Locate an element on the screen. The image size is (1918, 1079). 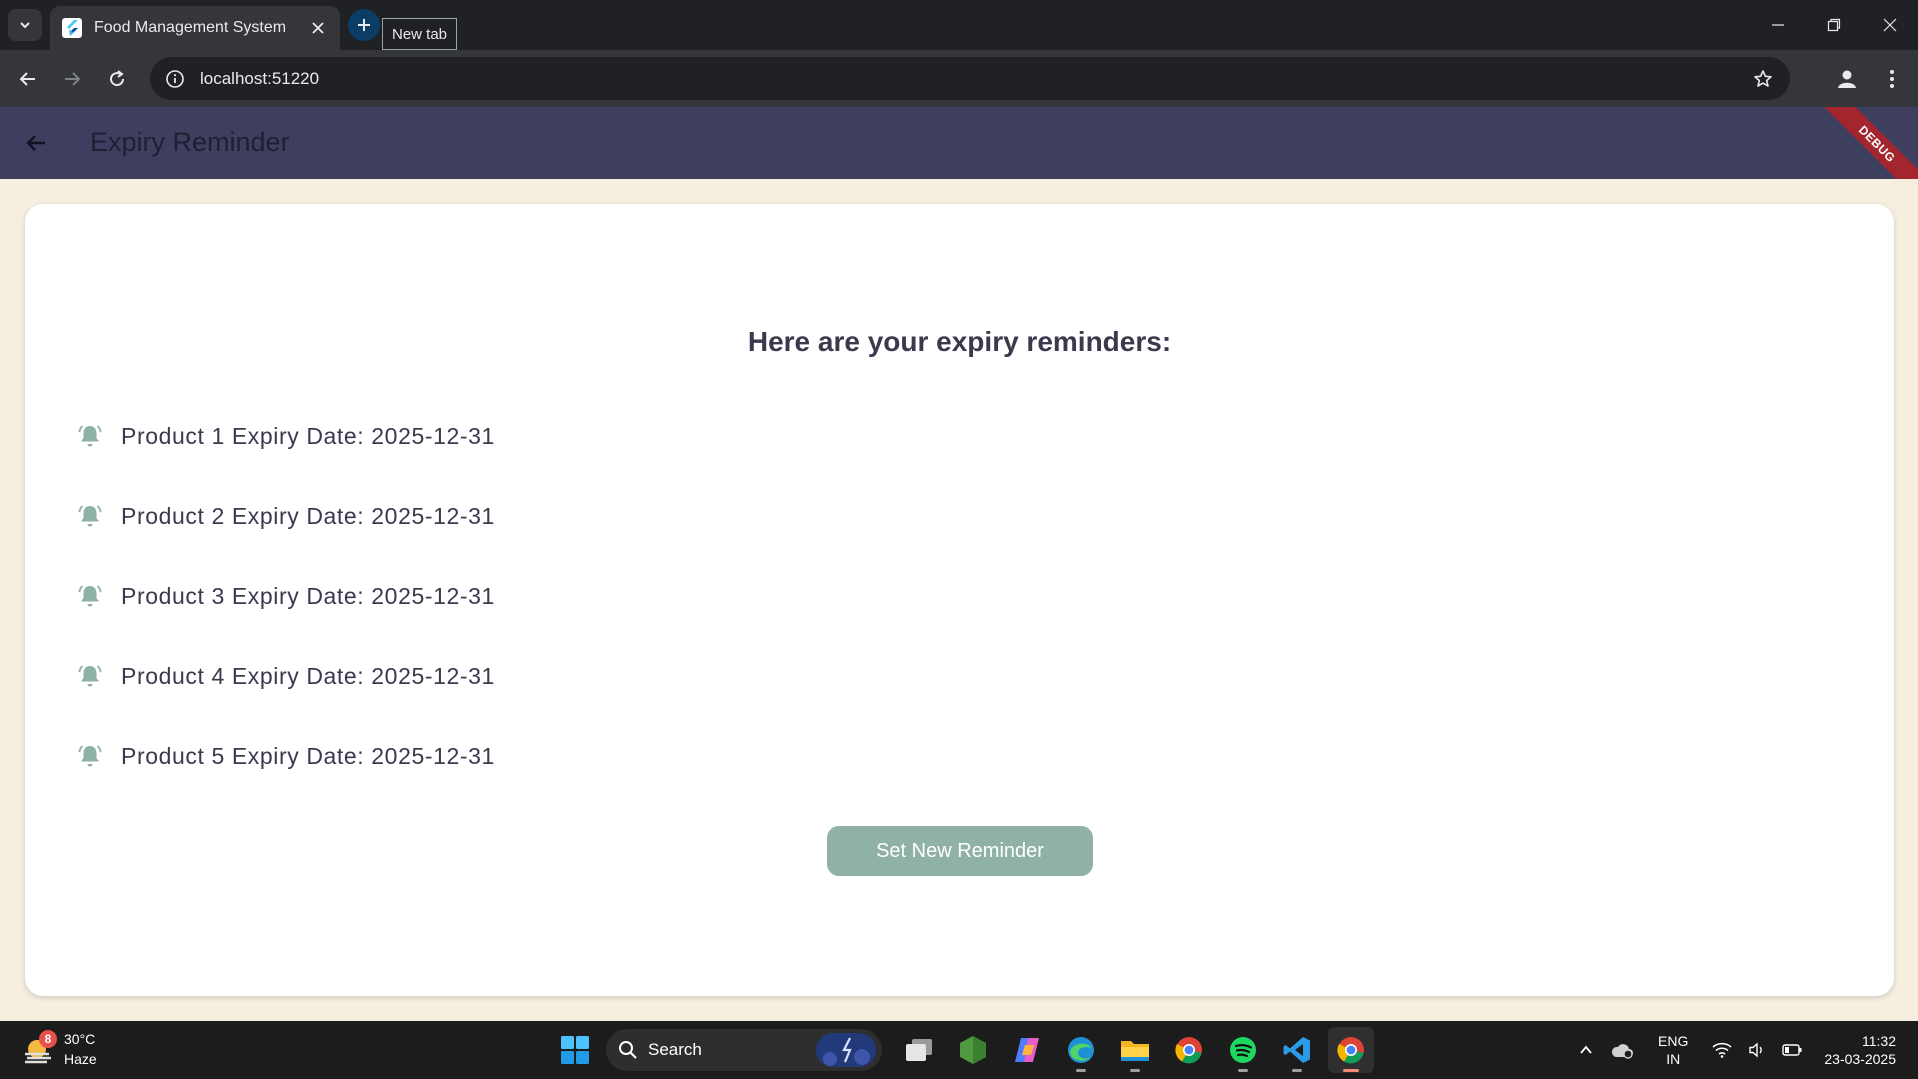
new-tab-button is located at coordinates (364, 25).